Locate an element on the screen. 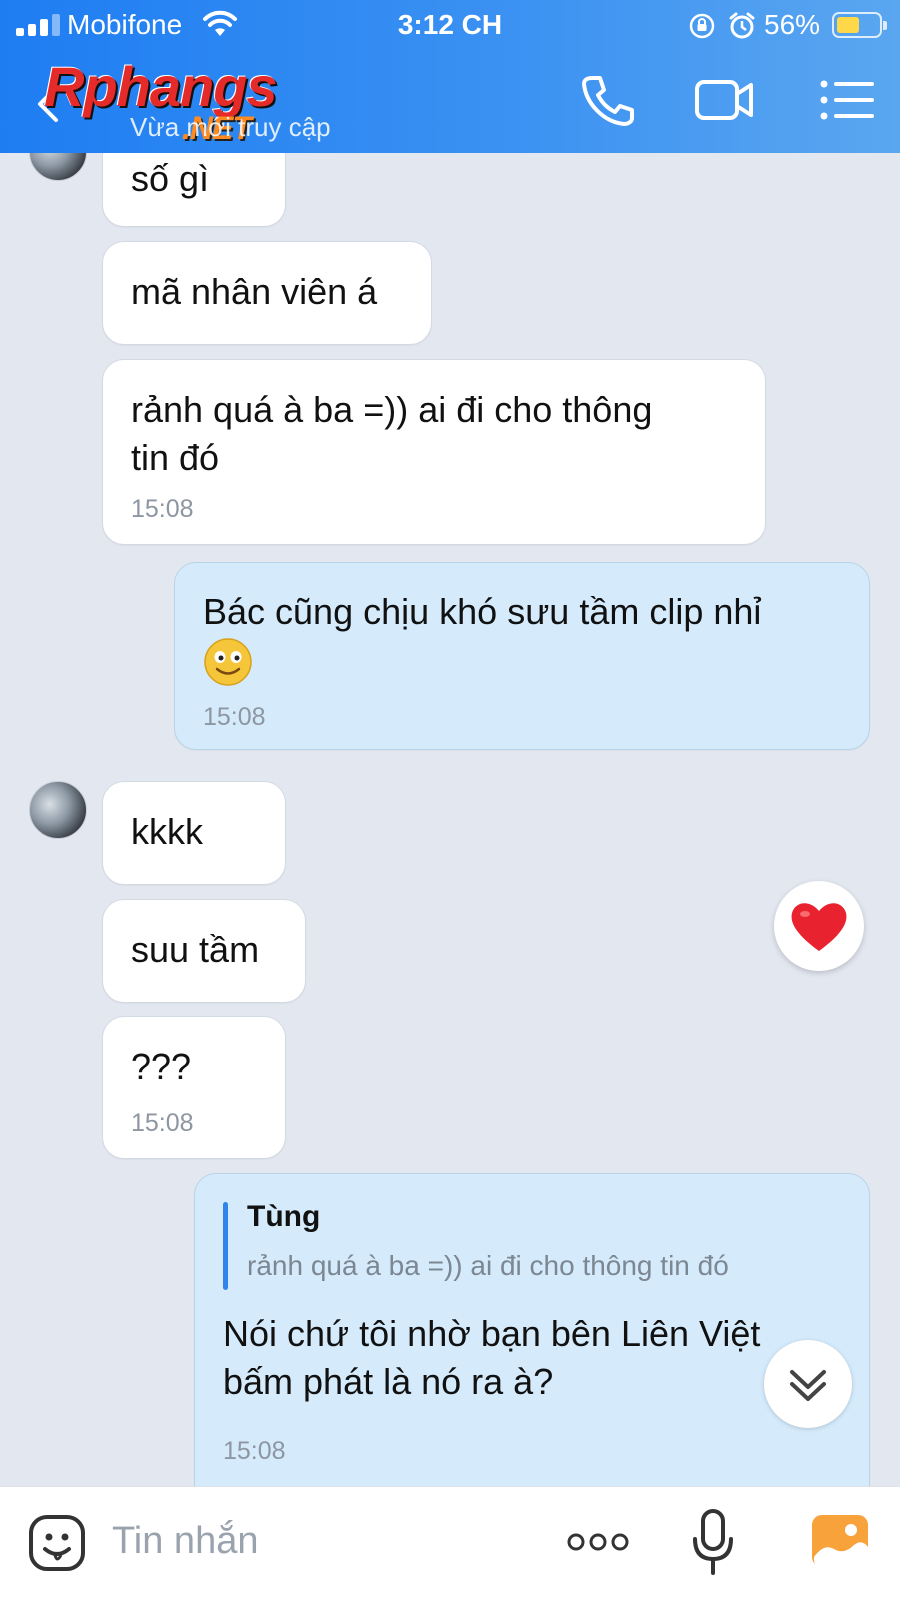 The width and height of the screenshot is (900, 1600). menu-icon is located at coordinates (848, 100).